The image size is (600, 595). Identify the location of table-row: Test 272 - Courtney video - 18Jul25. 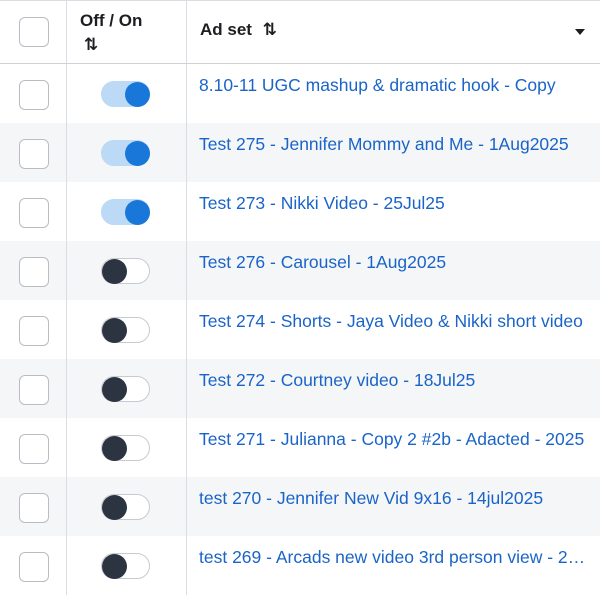
(300, 388).